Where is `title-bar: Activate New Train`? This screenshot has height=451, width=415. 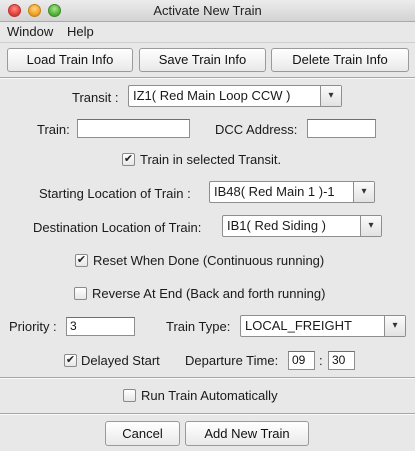
title-bar: Activate New Train is located at coordinates (207, 11).